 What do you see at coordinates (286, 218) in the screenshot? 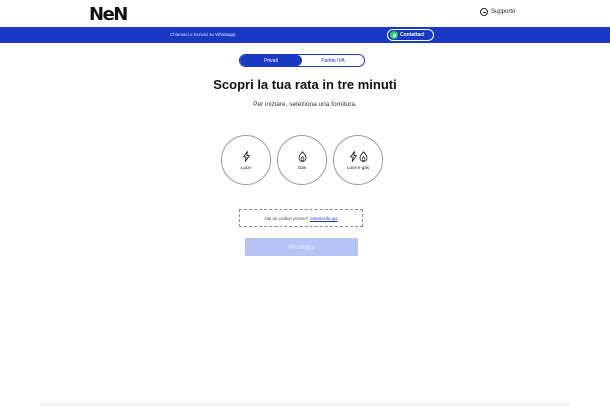
I see `promo-text: Hai un codice promo?` at bounding box center [286, 218].